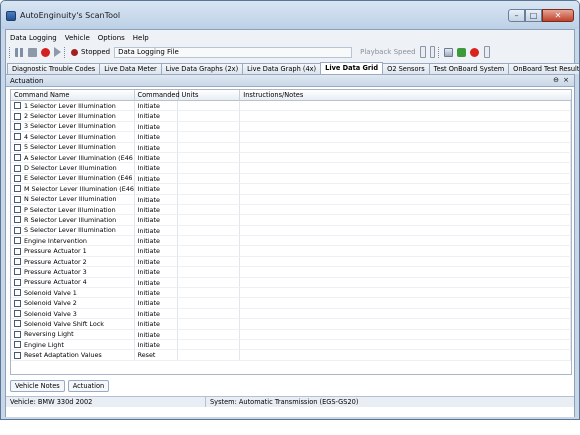 The width and height of the screenshot is (580, 435). What do you see at coordinates (32, 52) in the screenshot?
I see `stop-icon` at bounding box center [32, 52].